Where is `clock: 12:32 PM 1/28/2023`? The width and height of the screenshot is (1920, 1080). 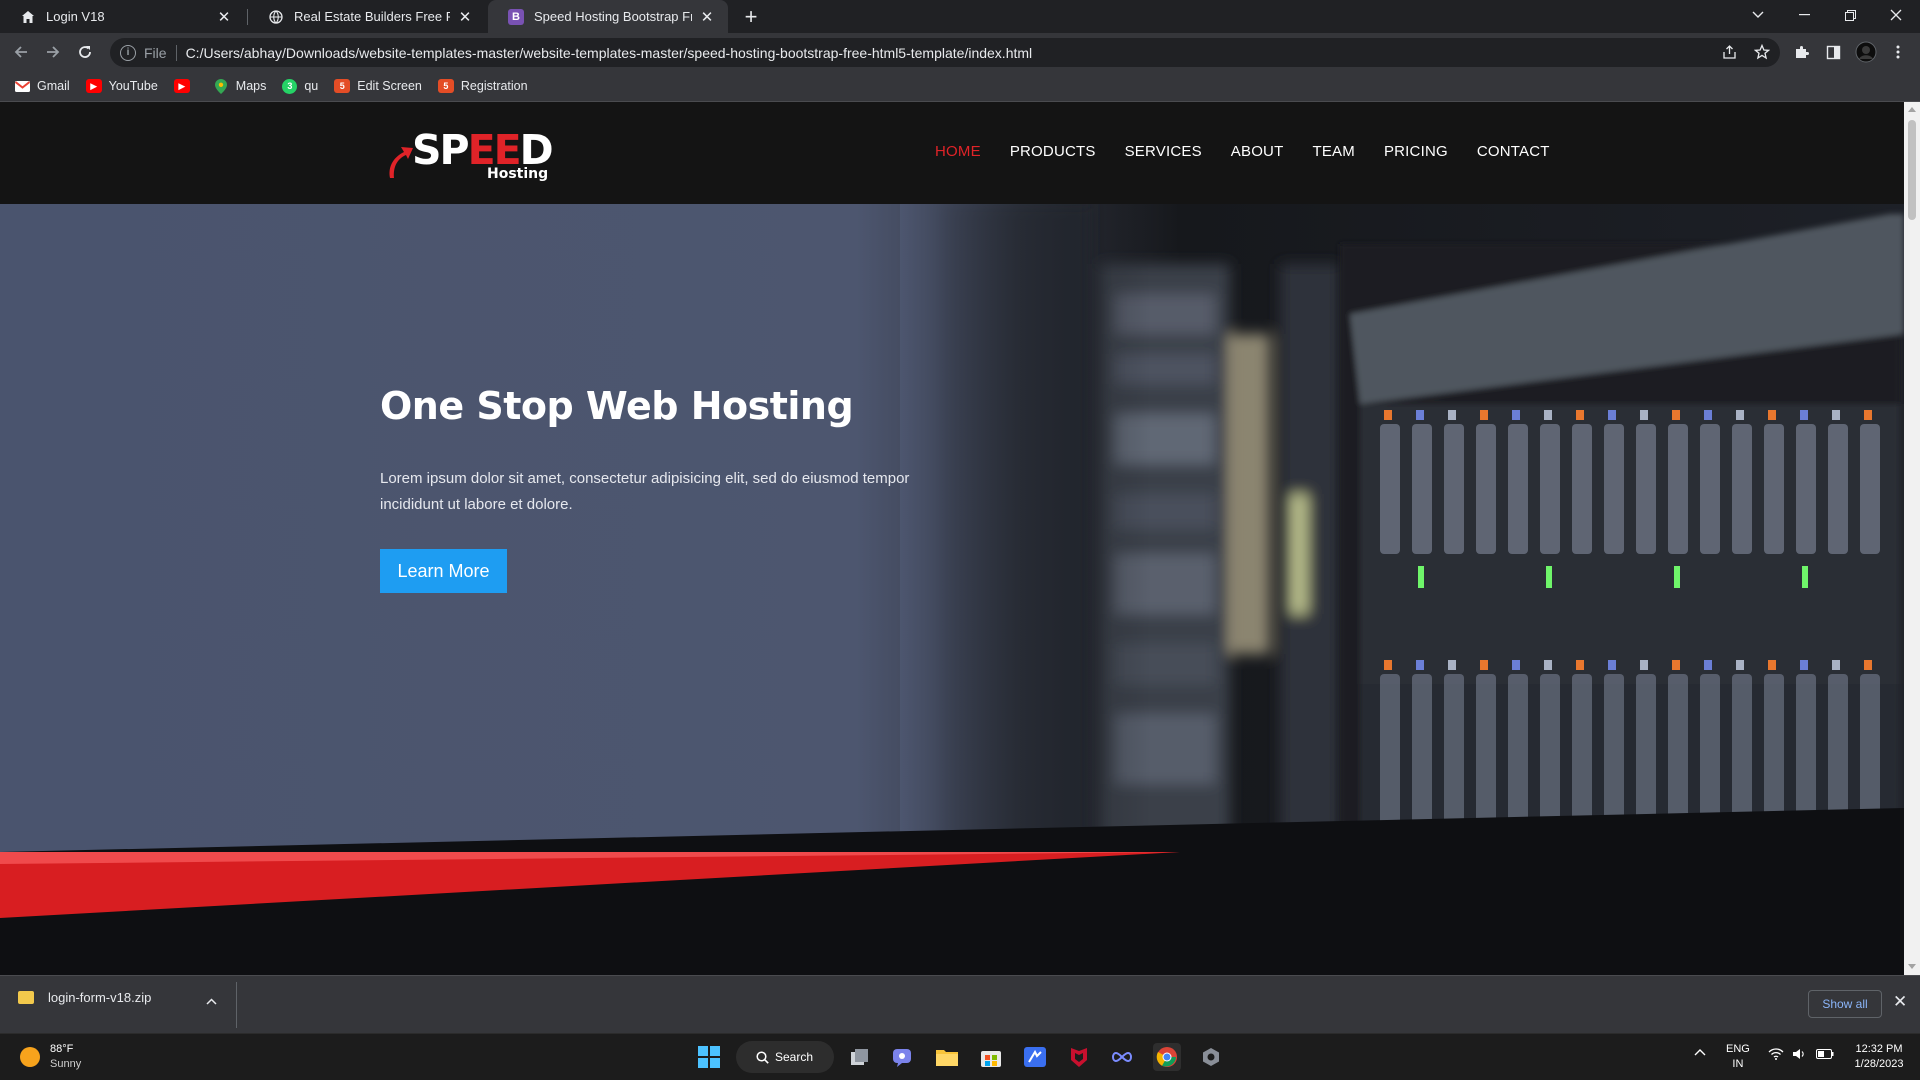 clock: 12:32 PM 1/28/2023 is located at coordinates (1879, 1057).